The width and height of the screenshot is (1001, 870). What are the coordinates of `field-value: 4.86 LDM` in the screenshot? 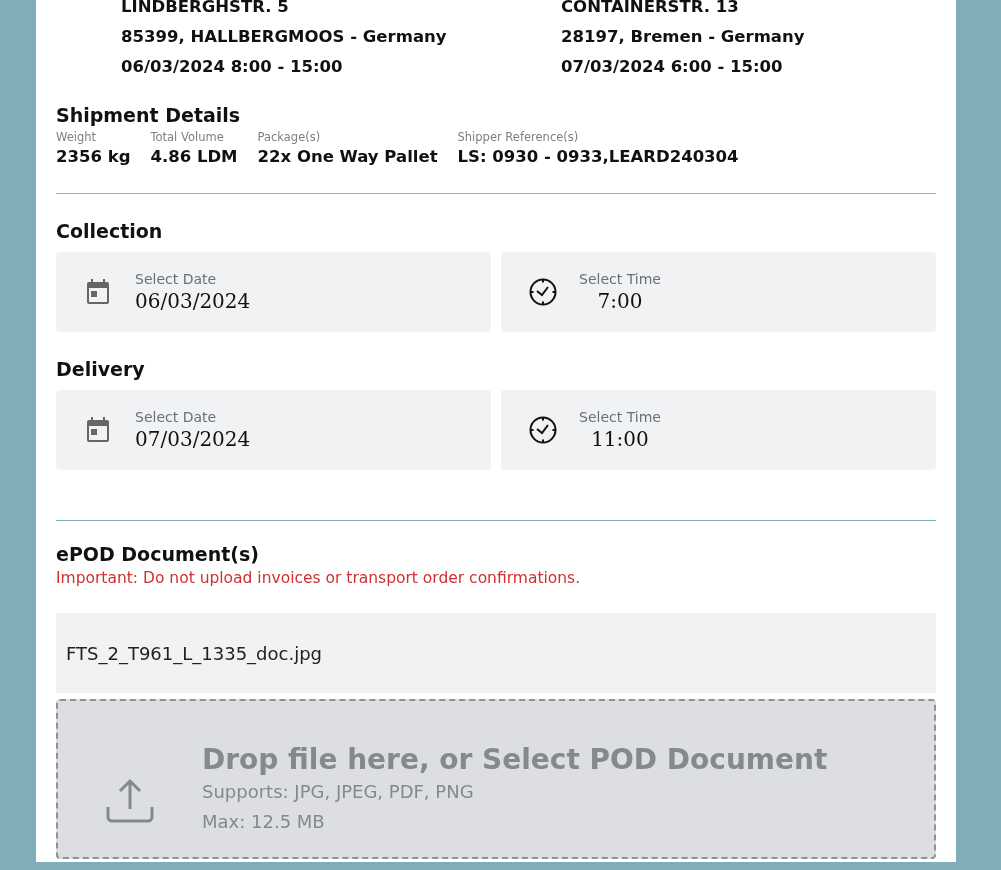 It's located at (194, 157).